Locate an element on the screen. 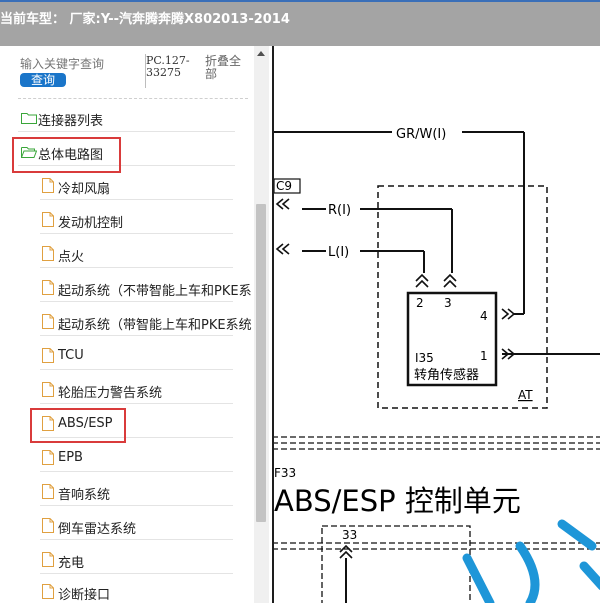 This screenshot has width=600, height=603. pin-33-label: 33 is located at coordinates (349, 535).